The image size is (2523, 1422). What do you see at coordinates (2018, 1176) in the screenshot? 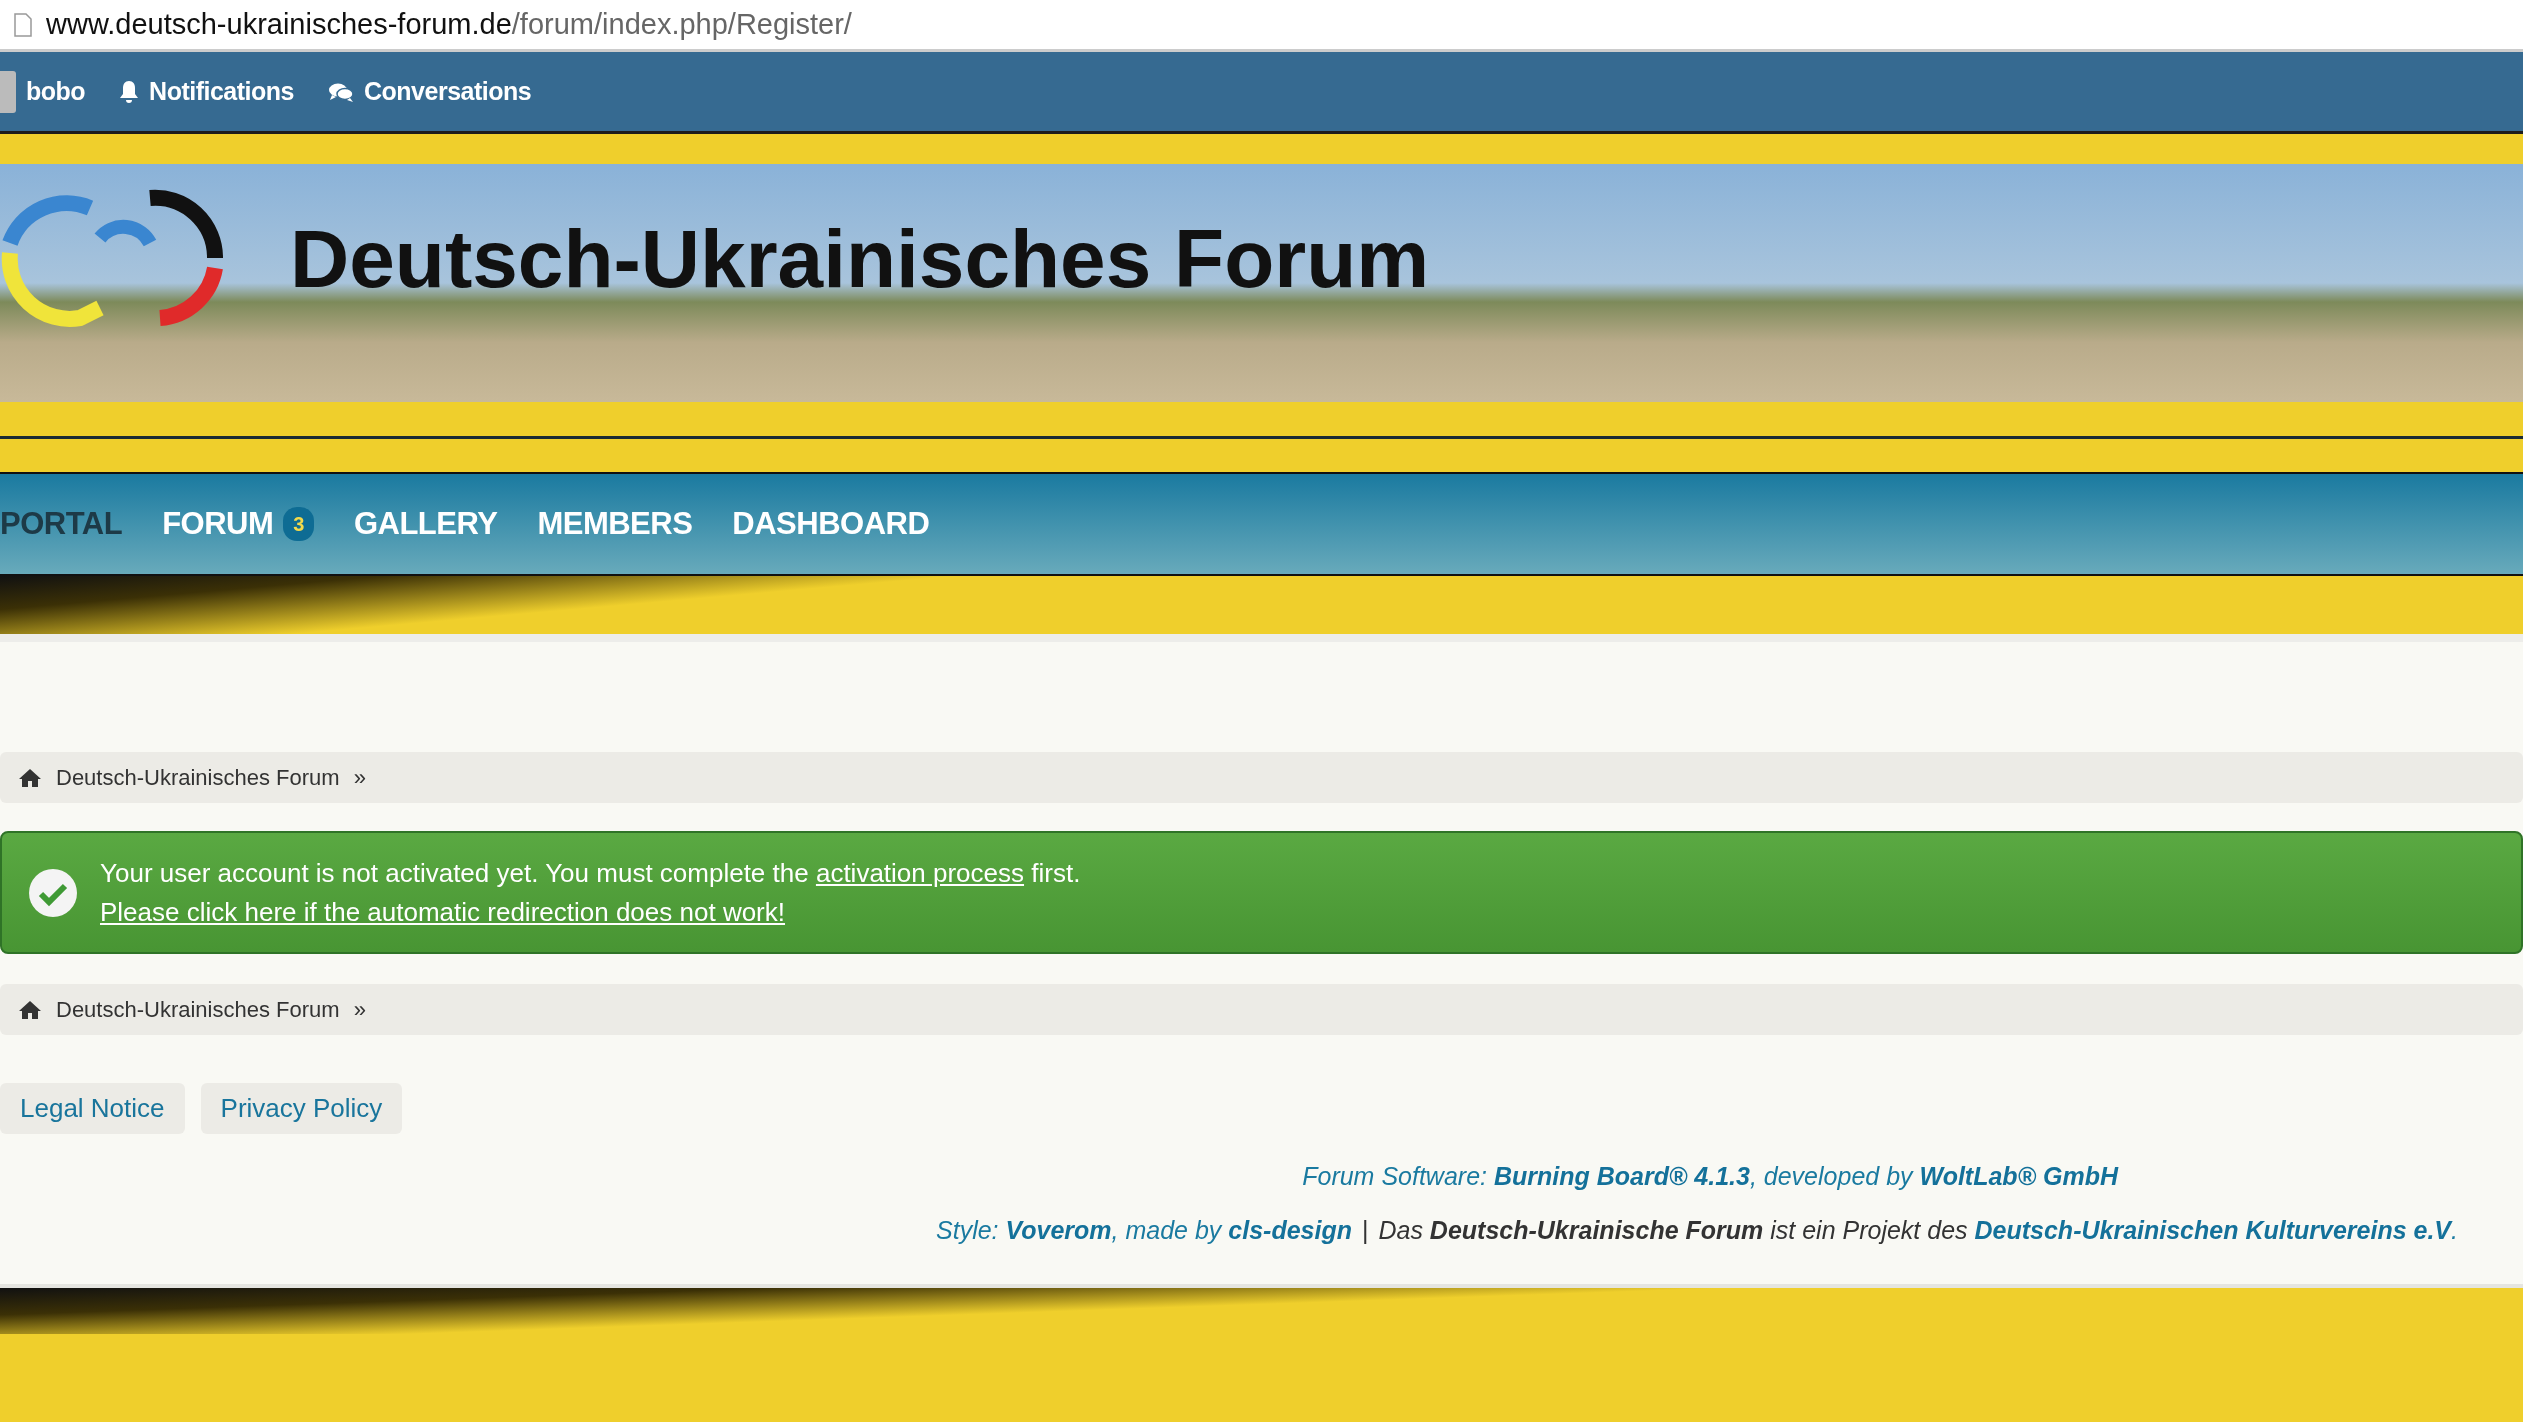
I see `credit-link: WoltLab® GmbH` at bounding box center [2018, 1176].